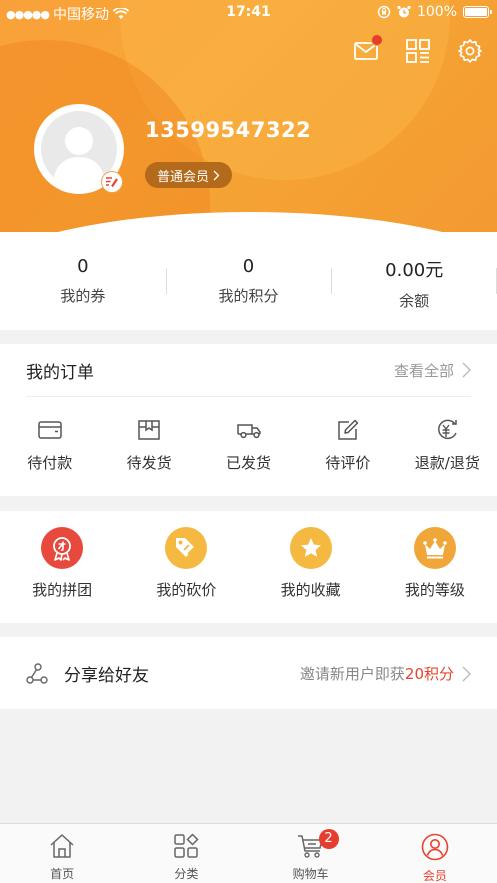  Describe the element at coordinates (106, 676) in the screenshot. I see `share-label: 分享给好友` at that location.